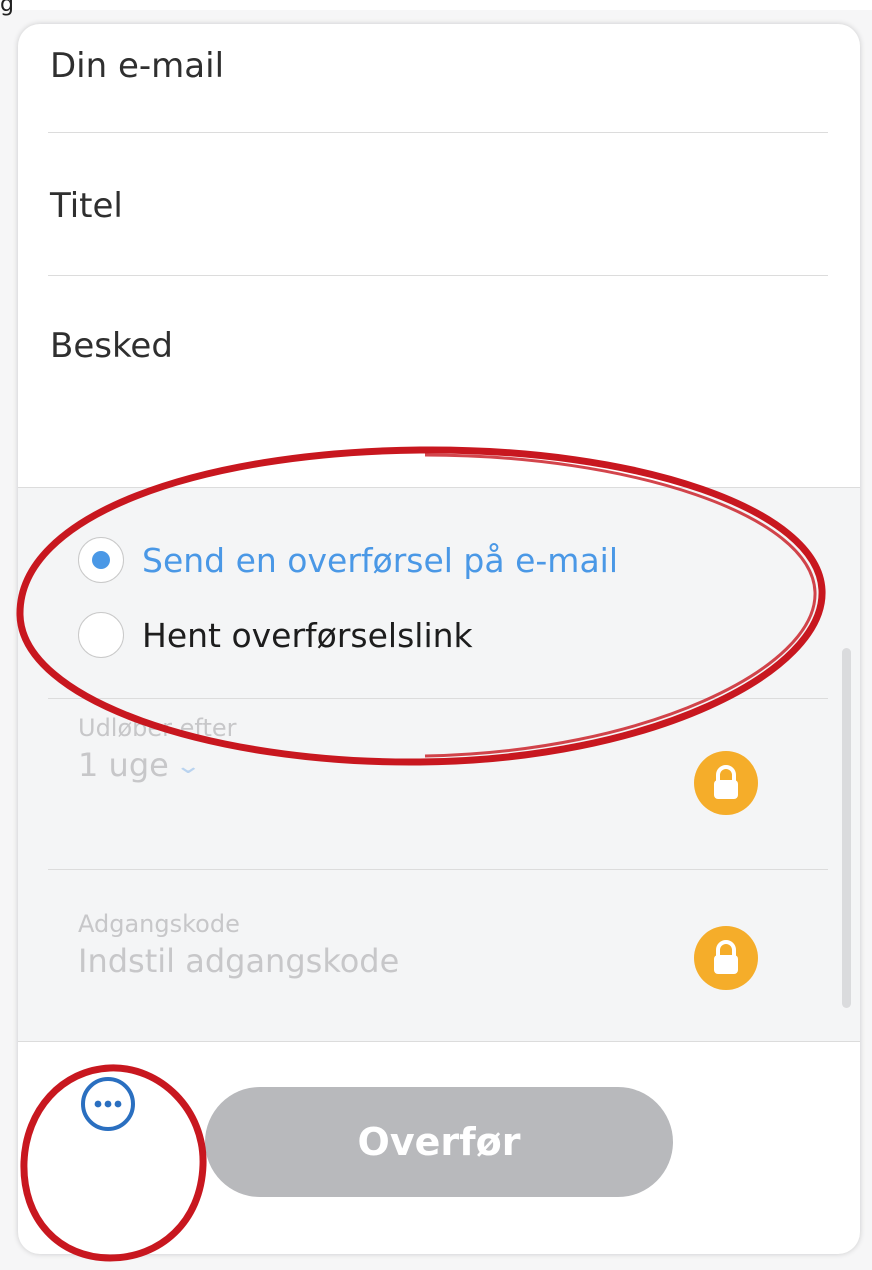 The width and height of the screenshot is (872, 1270). I want to click on top-strip: g, so click(436, 8).